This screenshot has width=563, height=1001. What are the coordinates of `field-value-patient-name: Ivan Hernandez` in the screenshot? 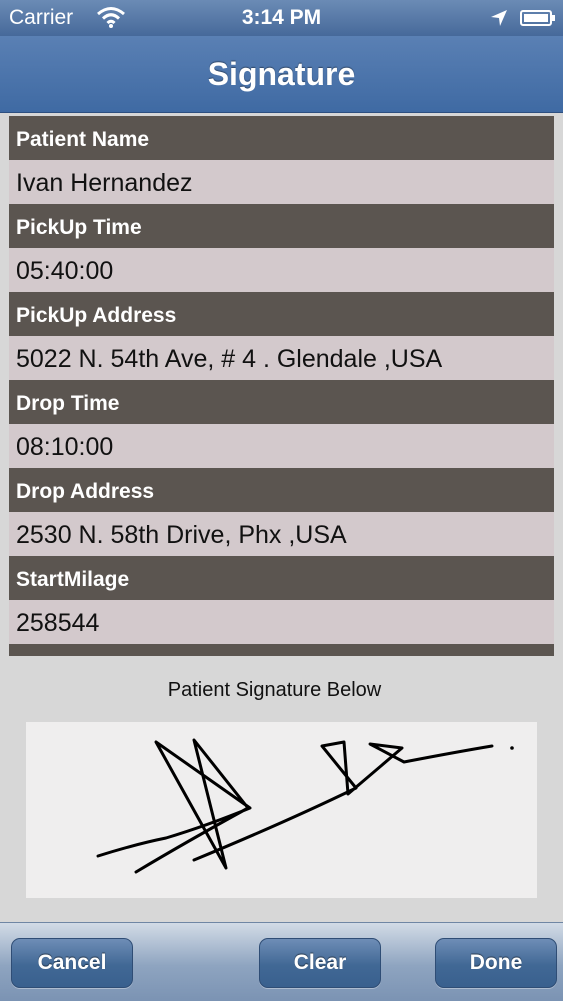 It's located at (281, 182).